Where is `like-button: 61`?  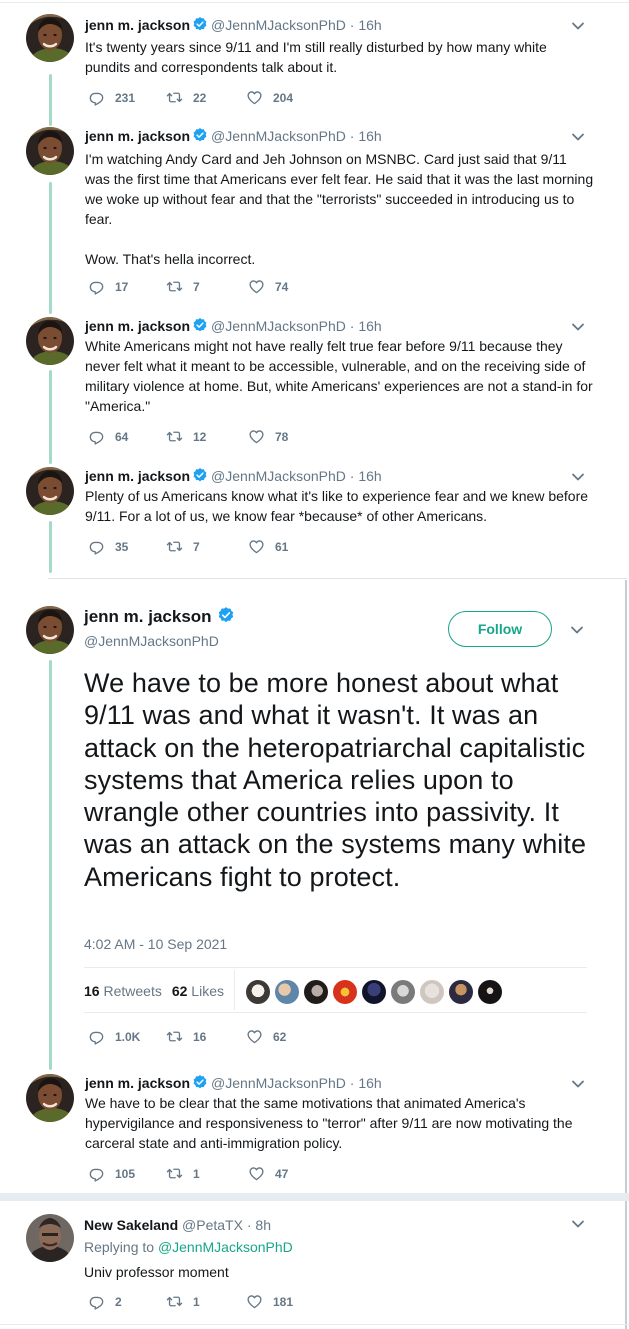 like-button: 61 is located at coordinates (268, 546).